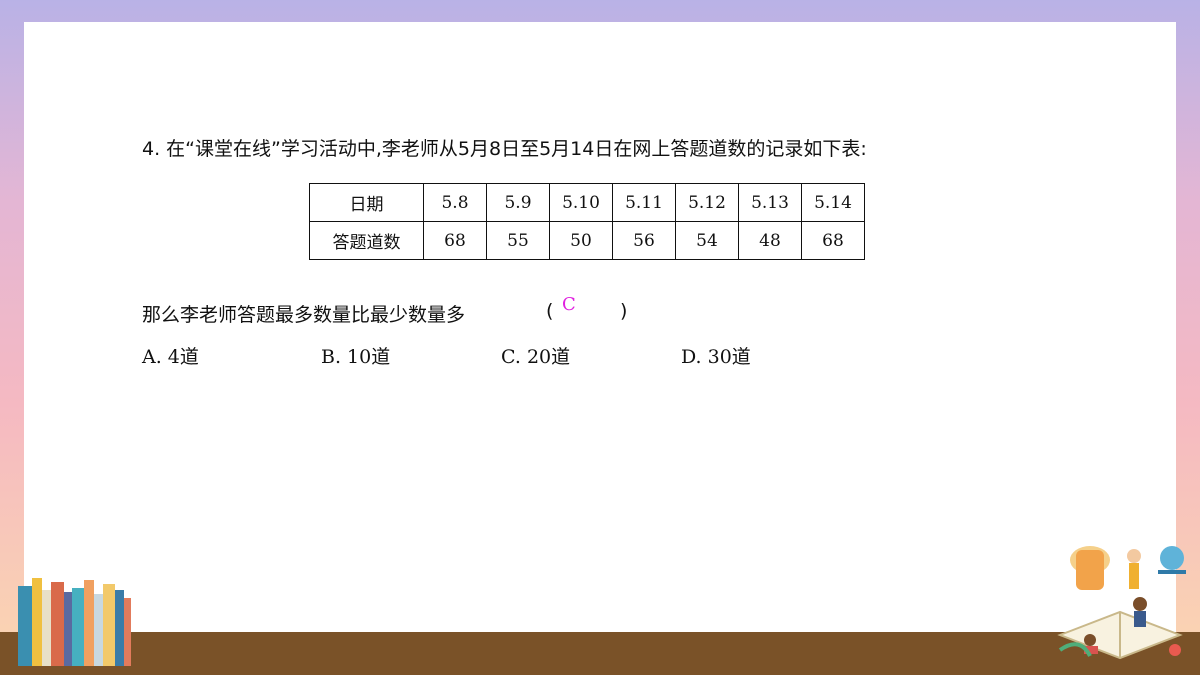 This screenshot has height=675, width=1200. Describe the element at coordinates (716, 357) in the screenshot. I see `option-d: D. 30道` at that location.